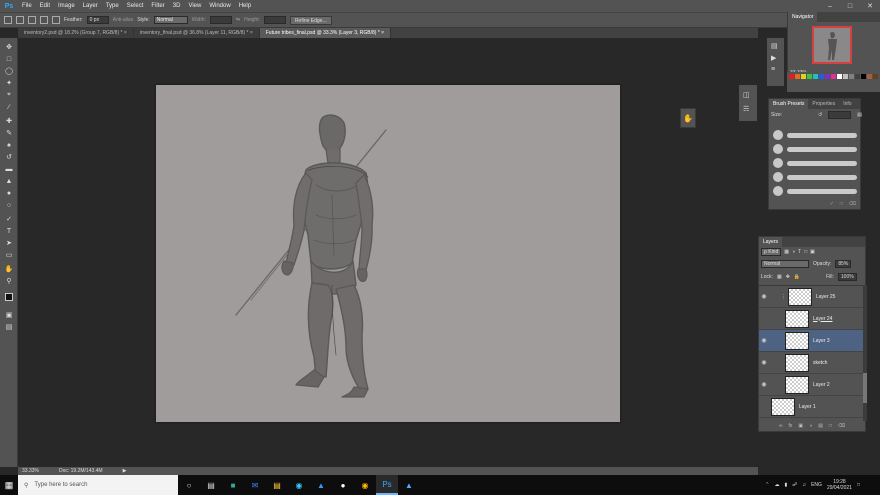 This screenshot has width=880, height=495. Describe the element at coordinates (786, 485) in the screenshot. I see `battery-icon: ▮` at that location.